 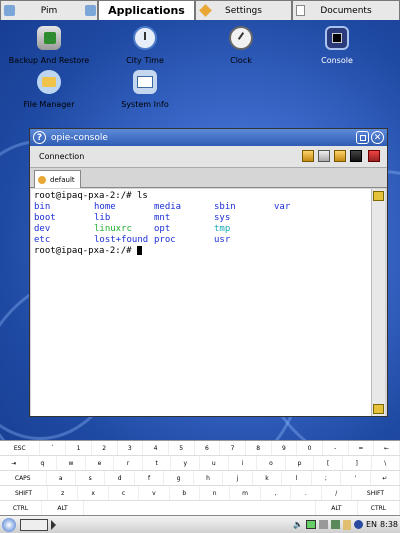 I want to click on app-system-info: System Info, so click(x=145, y=89).